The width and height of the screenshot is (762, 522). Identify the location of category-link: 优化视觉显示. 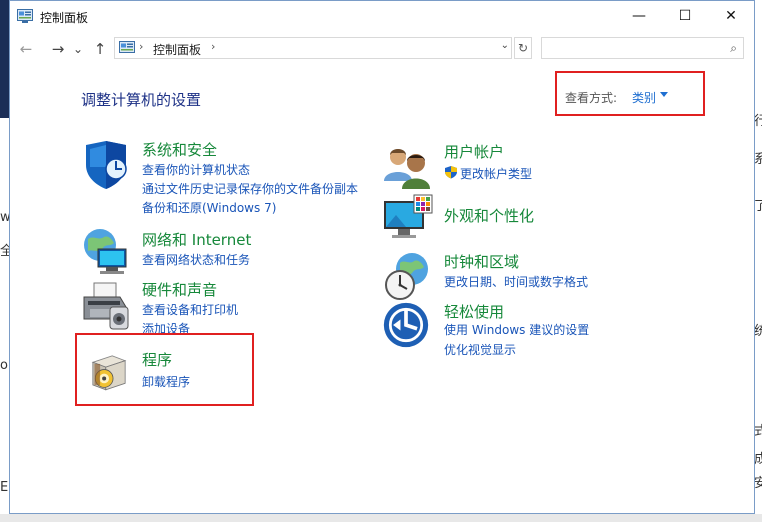
(480, 349).